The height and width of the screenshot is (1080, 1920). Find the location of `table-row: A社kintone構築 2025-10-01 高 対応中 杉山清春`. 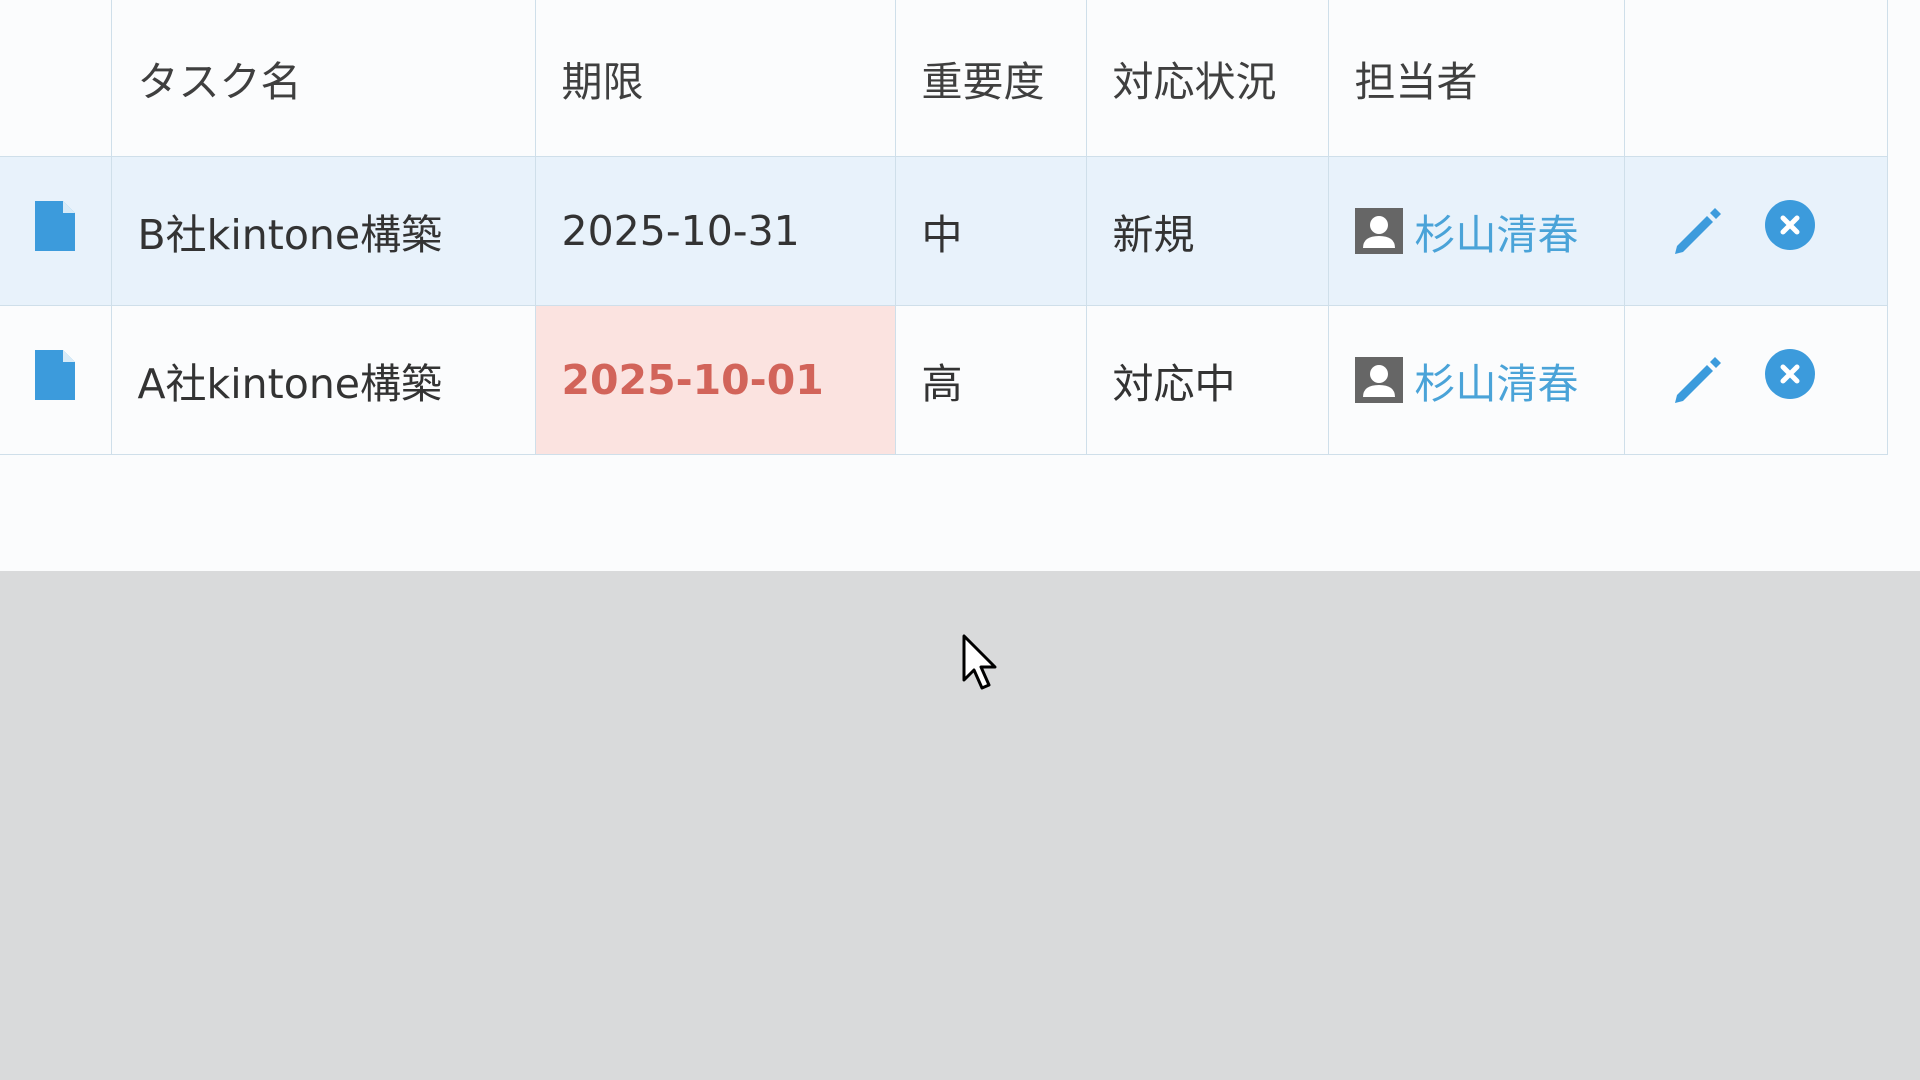

table-row: A社kintone構築 2025-10-01 高 対応中 杉山清春 is located at coordinates (944, 380).